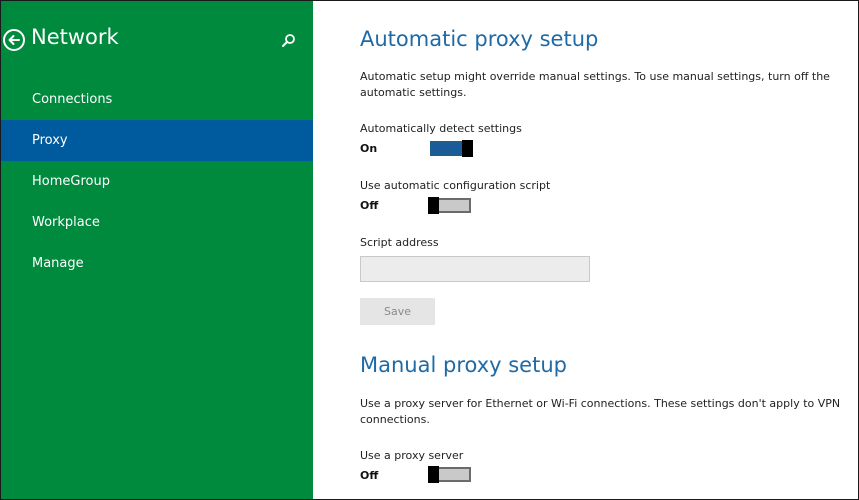  I want to click on sidebar-item-homegroup: HomeGroup, so click(157, 181).